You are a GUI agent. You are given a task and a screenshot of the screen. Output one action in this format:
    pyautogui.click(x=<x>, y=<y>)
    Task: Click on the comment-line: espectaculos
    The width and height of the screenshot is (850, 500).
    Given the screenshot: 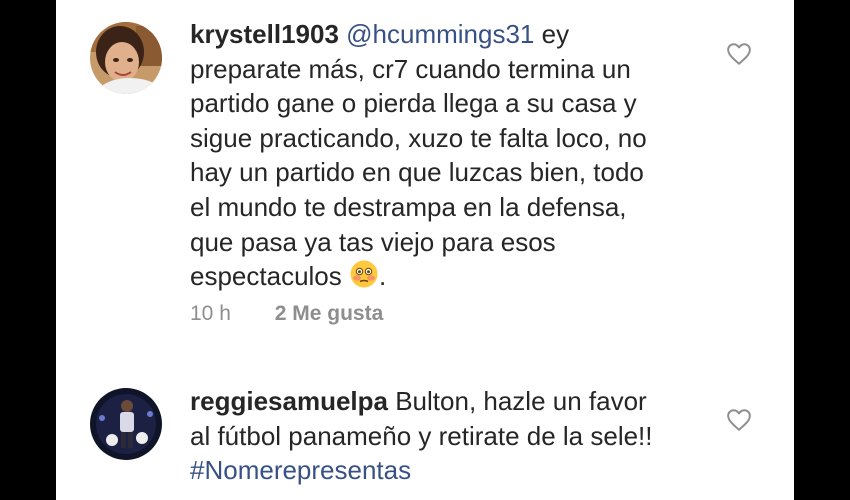 What is the action you would take?
    pyautogui.click(x=269, y=276)
    